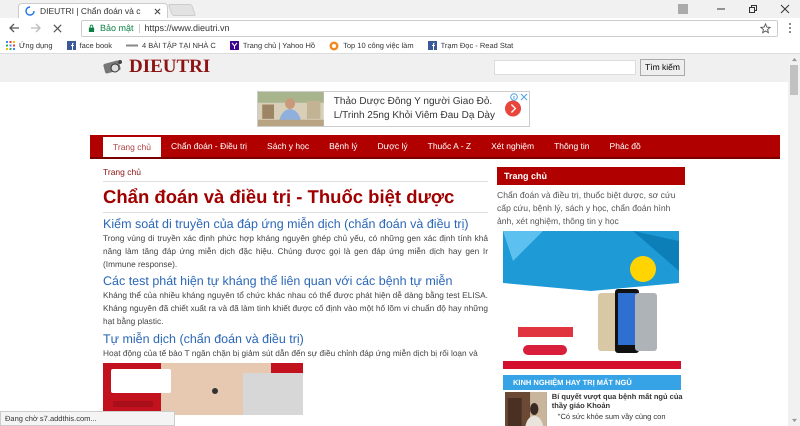 The width and height of the screenshot is (800, 426). I want to click on scroll-up-icon, so click(794, 59).